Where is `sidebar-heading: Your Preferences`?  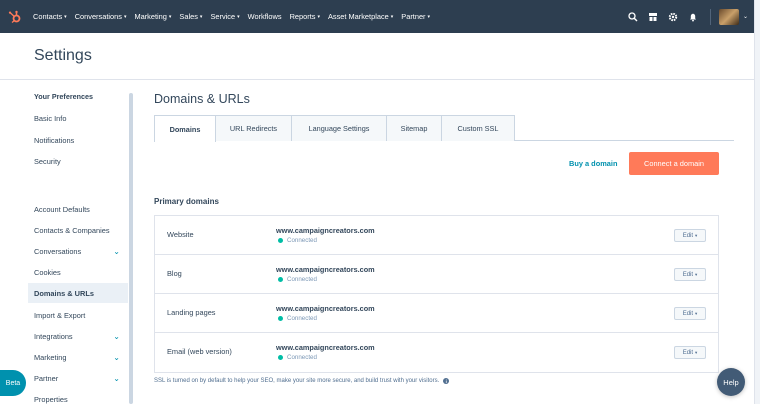 sidebar-heading: Your Preferences is located at coordinates (63, 96).